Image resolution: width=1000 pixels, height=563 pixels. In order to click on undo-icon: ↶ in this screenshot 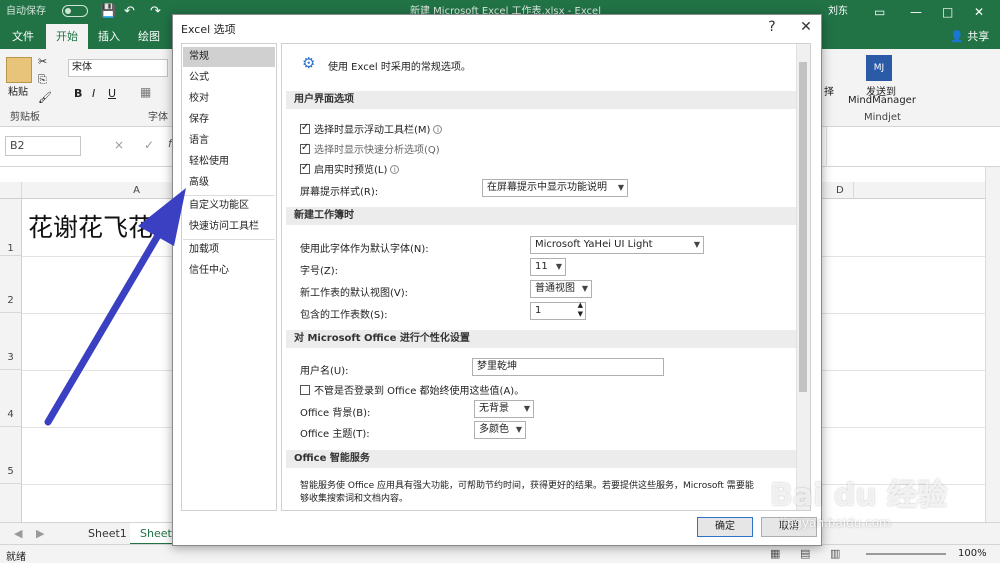, I will do `click(129, 12)`.